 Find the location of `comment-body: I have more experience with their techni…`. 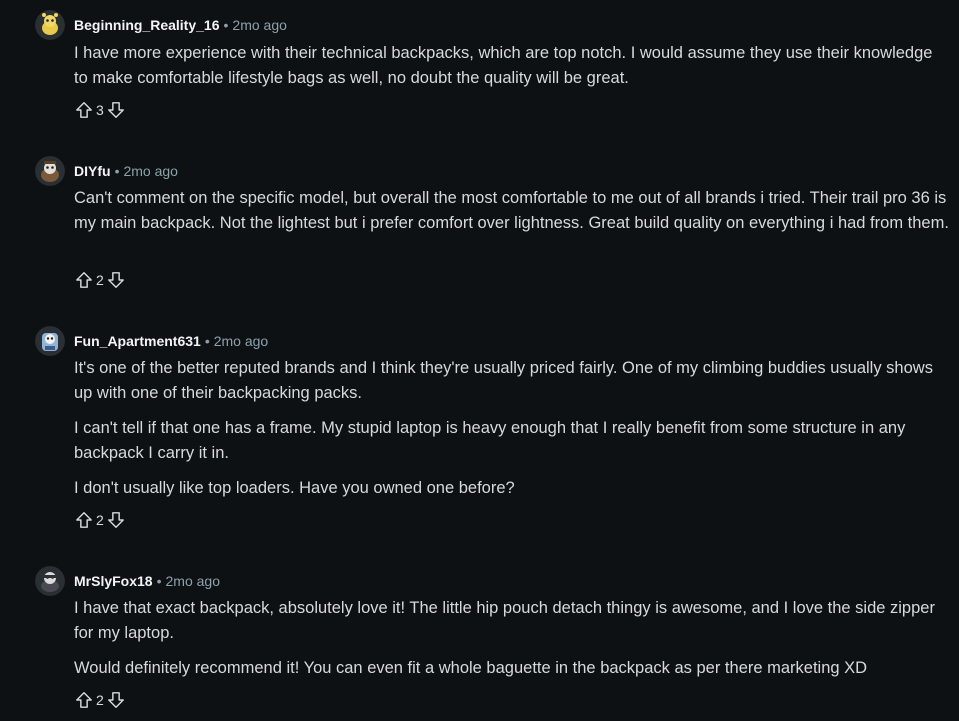

comment-body: I have more experience with their techni… is located at coordinates (511, 71).